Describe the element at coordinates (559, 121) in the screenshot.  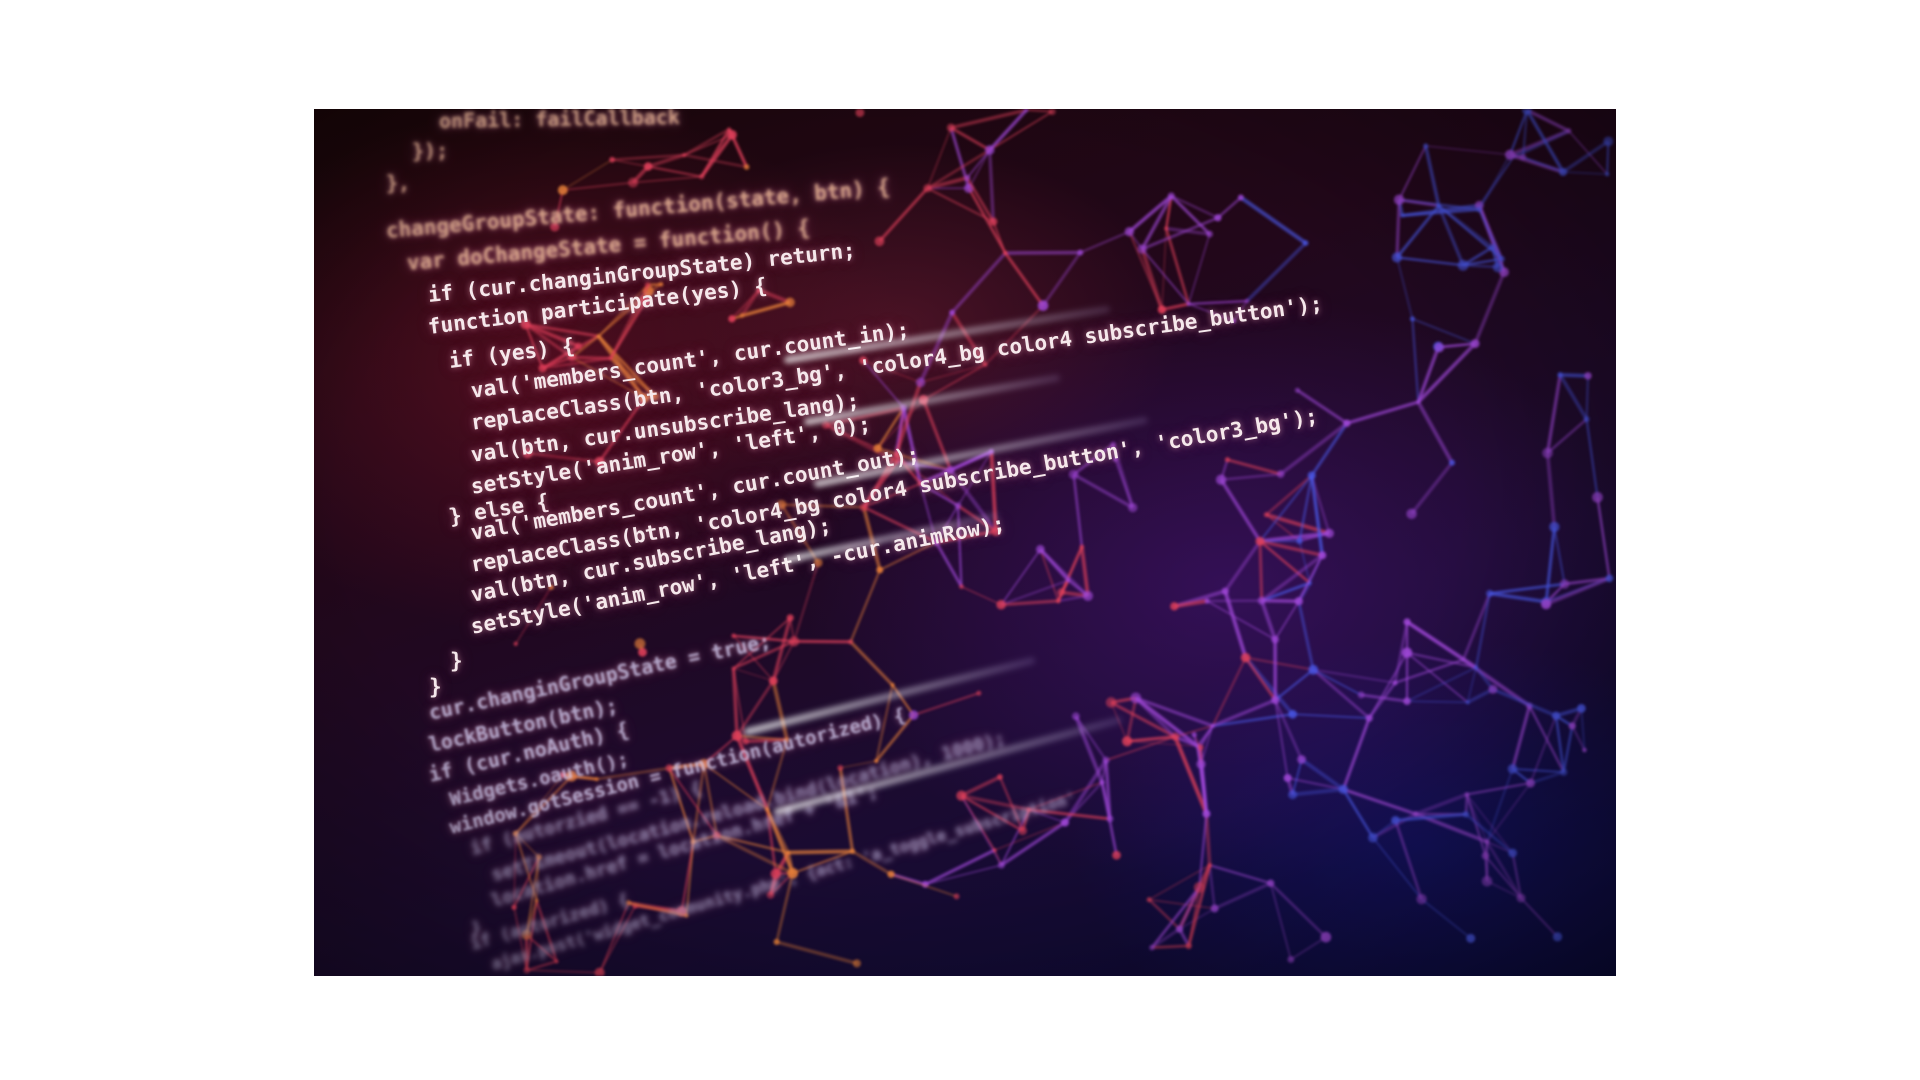
I see `code-line: onFail: failCallback` at that location.